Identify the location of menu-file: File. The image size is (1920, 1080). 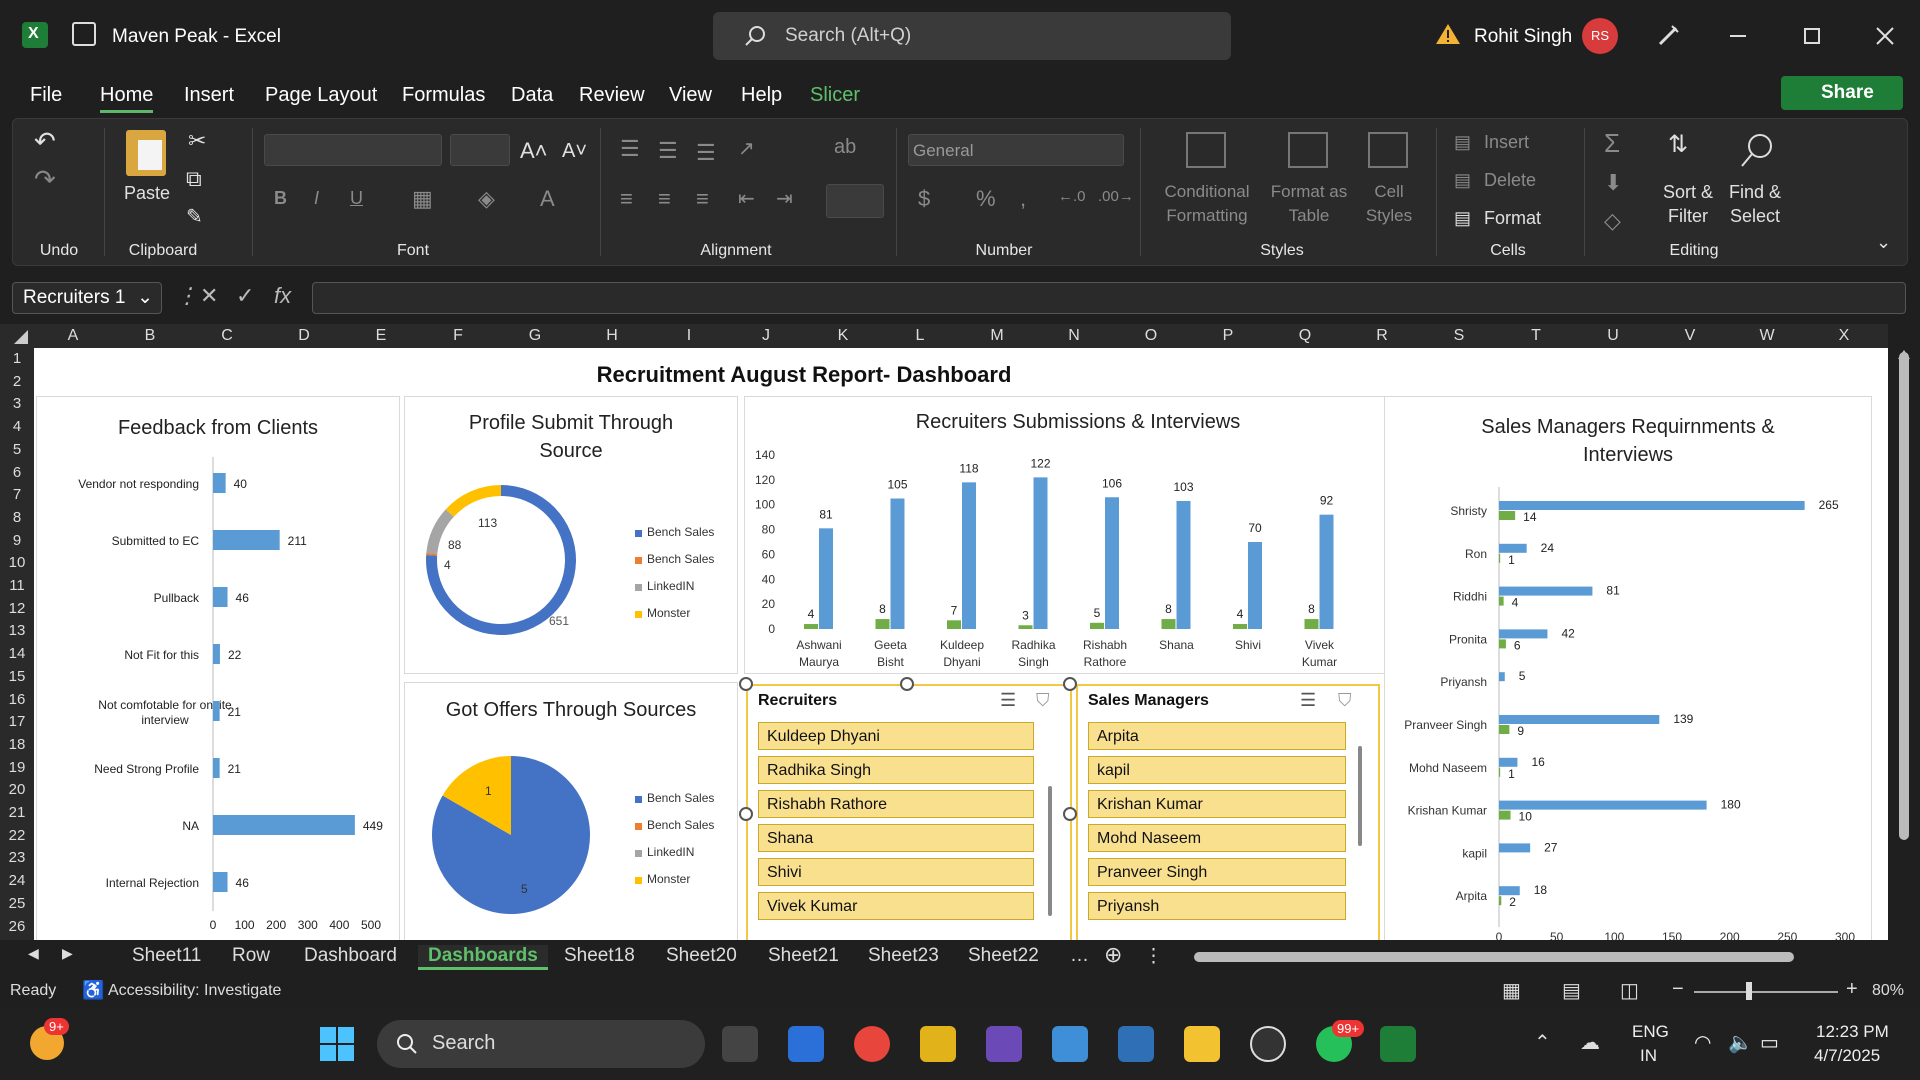
(46, 95).